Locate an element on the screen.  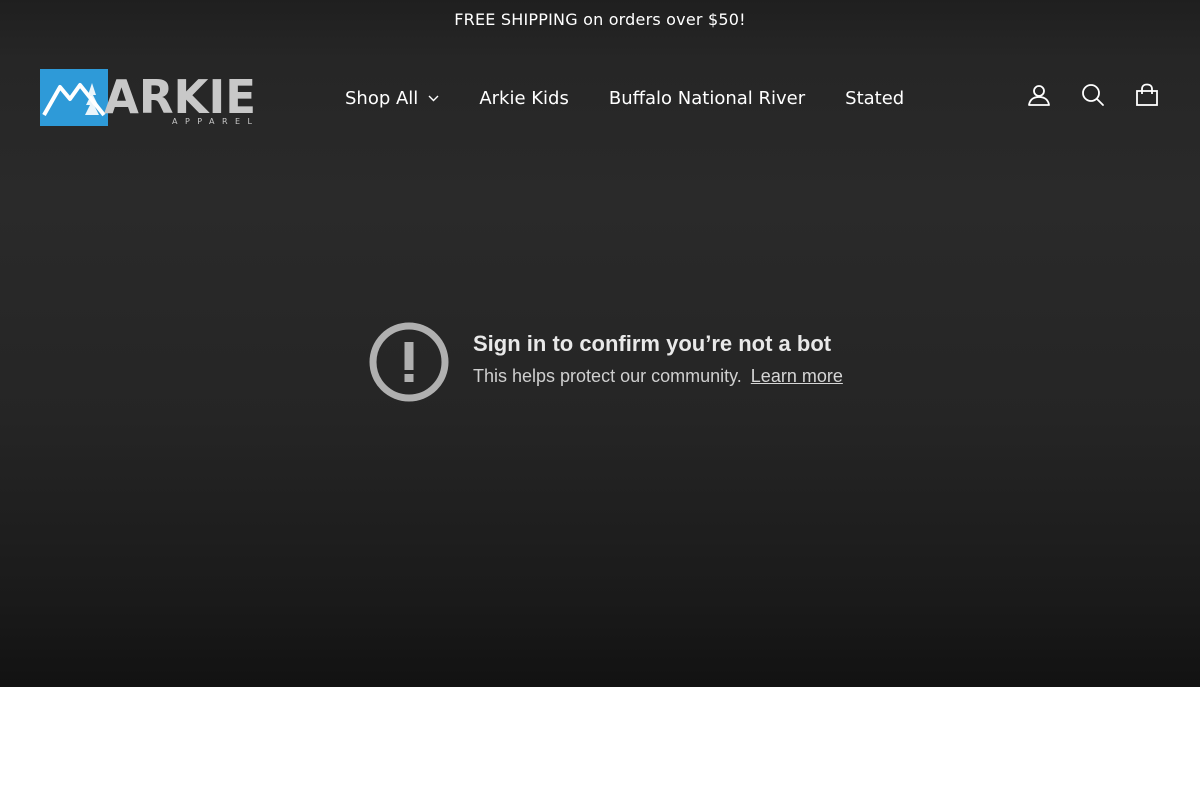
cart-button is located at coordinates (1147, 95).